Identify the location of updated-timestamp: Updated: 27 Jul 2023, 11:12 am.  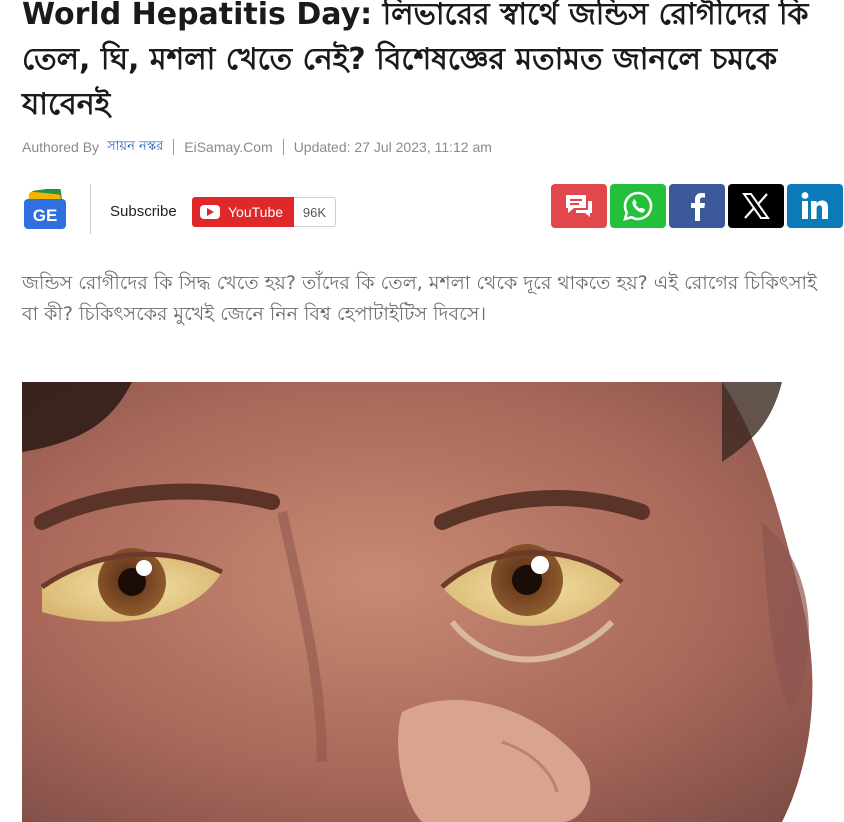
(392, 147).